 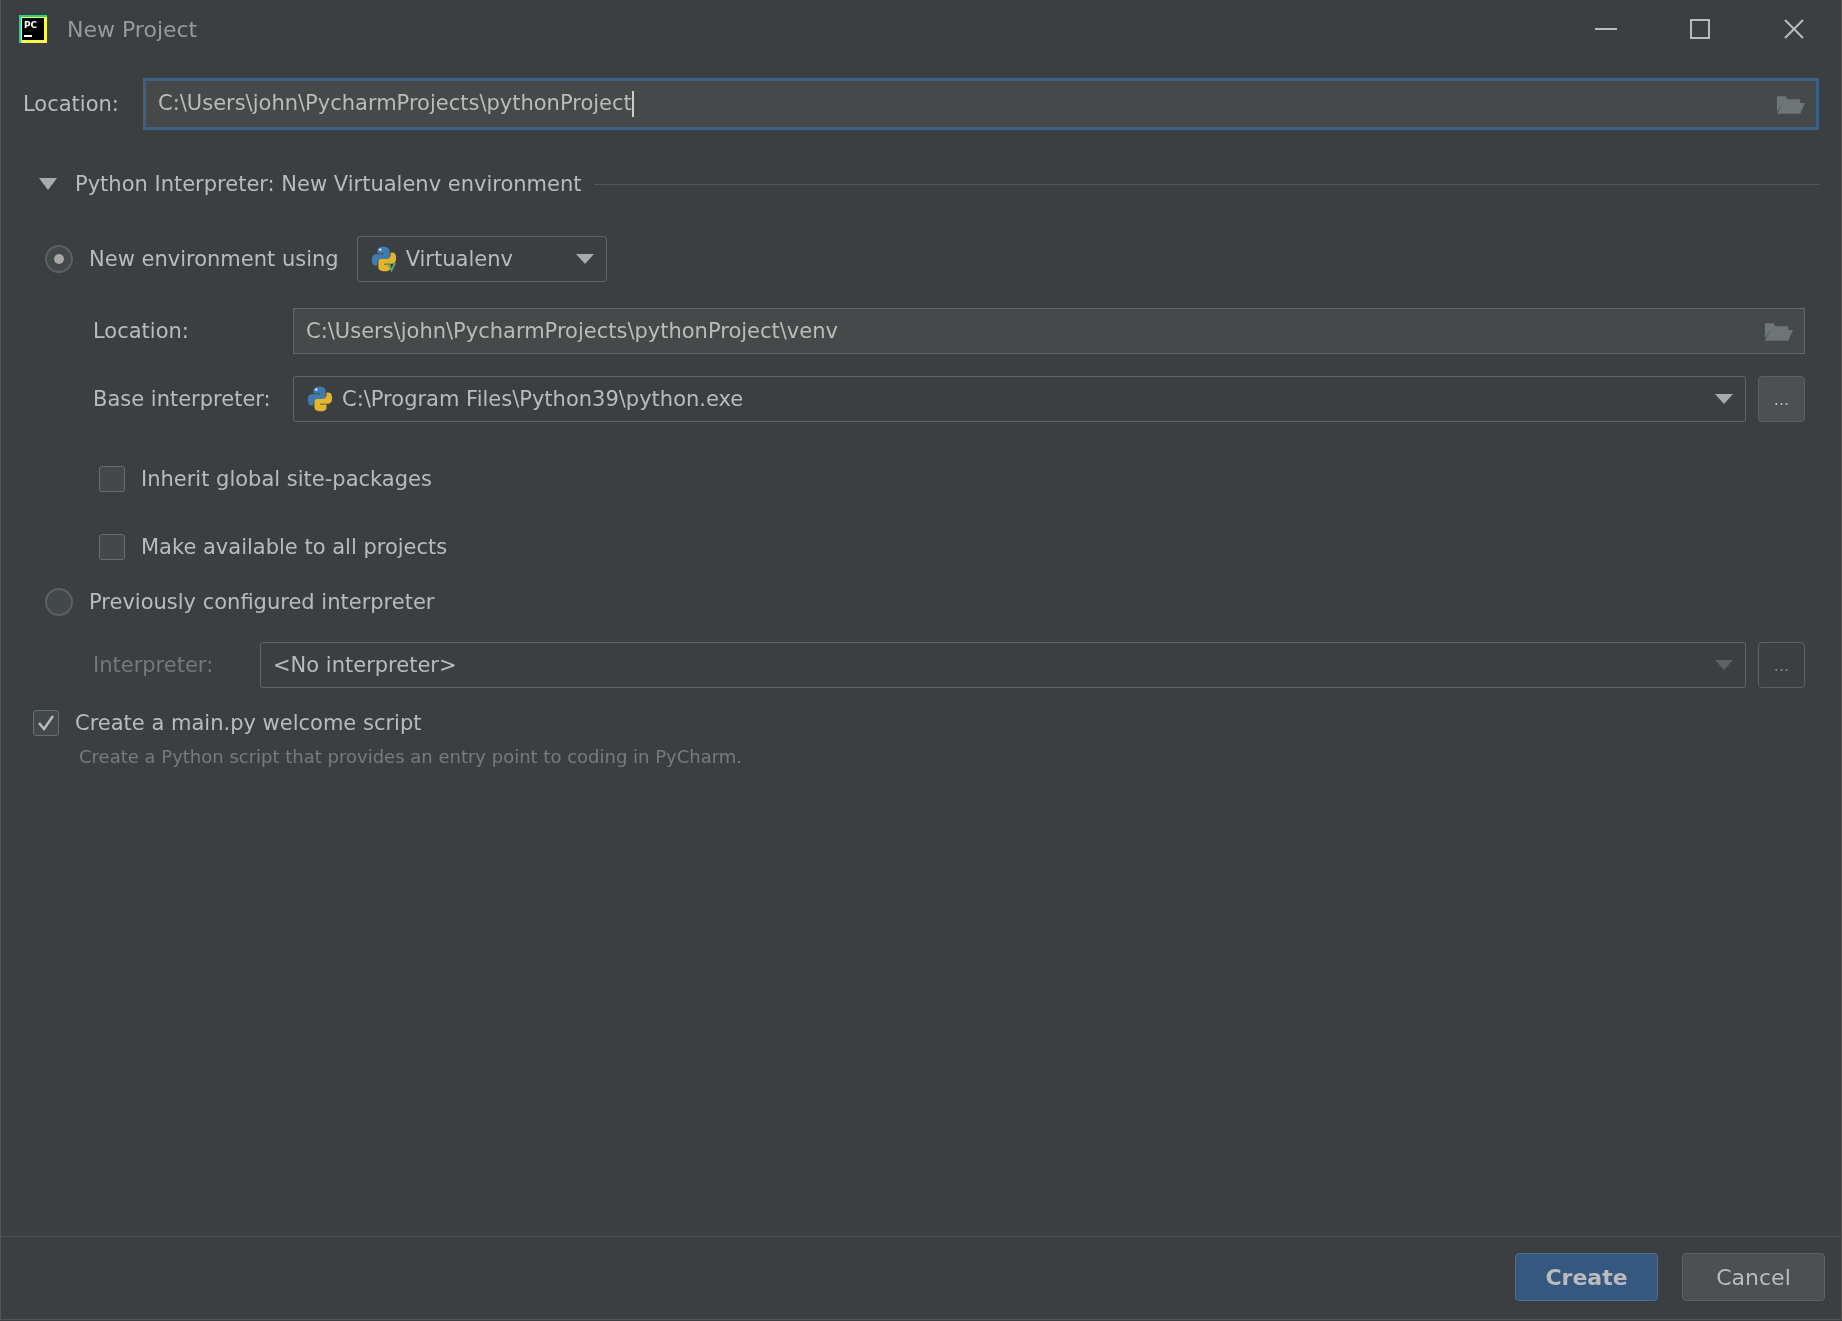 What do you see at coordinates (182, 399) in the screenshot?
I see `base-interpreter-label: Base interpreter:` at bounding box center [182, 399].